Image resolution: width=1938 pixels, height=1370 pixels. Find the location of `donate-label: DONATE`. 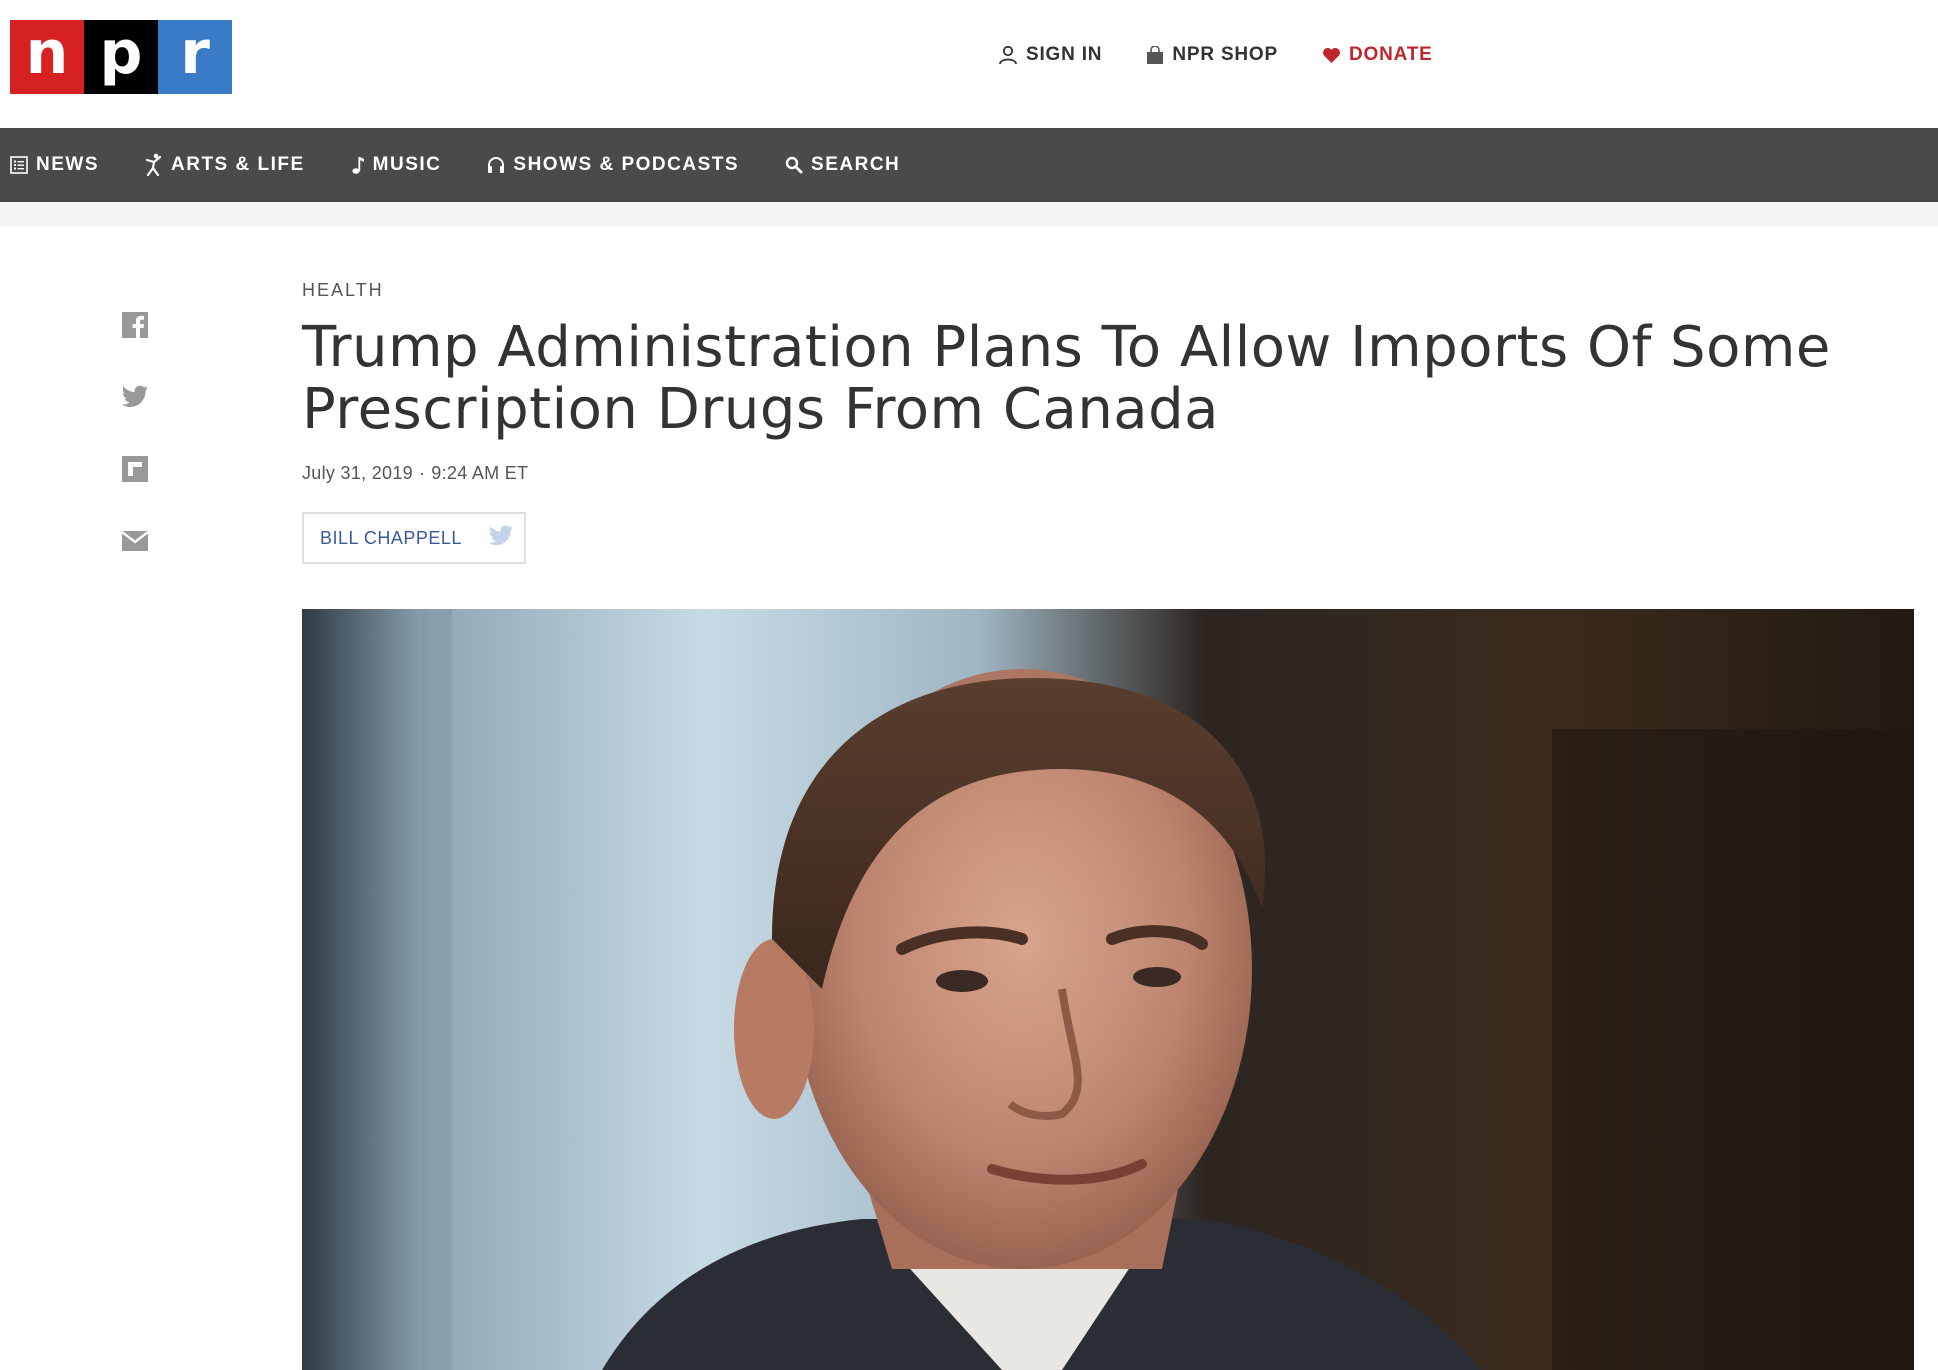

donate-label: DONATE is located at coordinates (1390, 54).